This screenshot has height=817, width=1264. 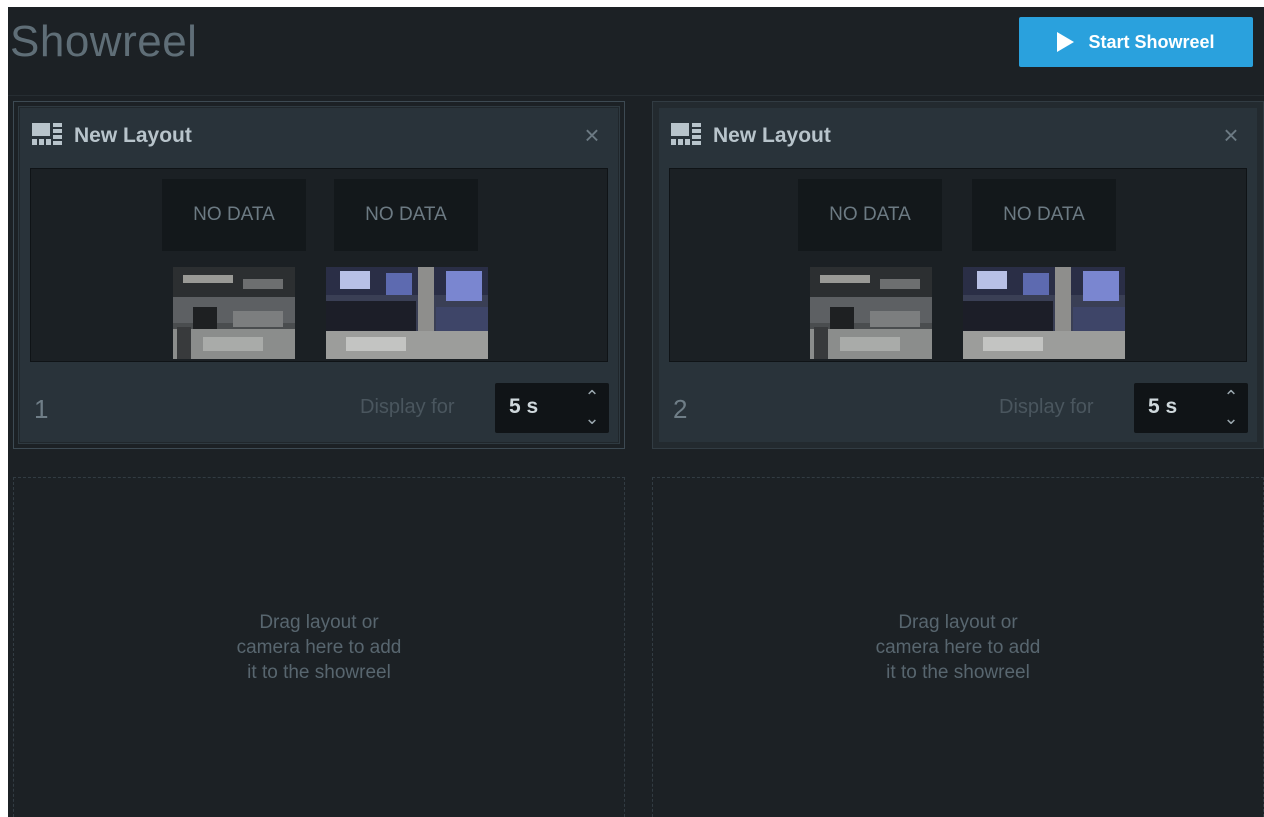 What do you see at coordinates (319, 404) in the screenshot?
I see `showreel-item-footer: 1 Display for 5 s ⌃ ⌄` at bounding box center [319, 404].